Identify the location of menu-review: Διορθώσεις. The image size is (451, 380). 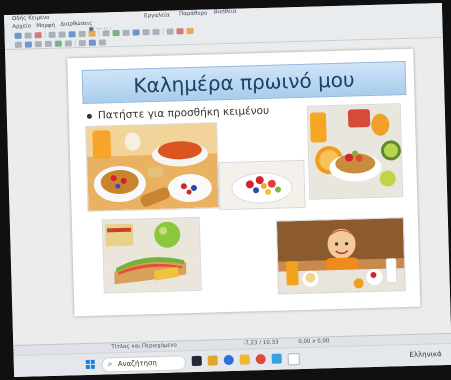
(76, 24).